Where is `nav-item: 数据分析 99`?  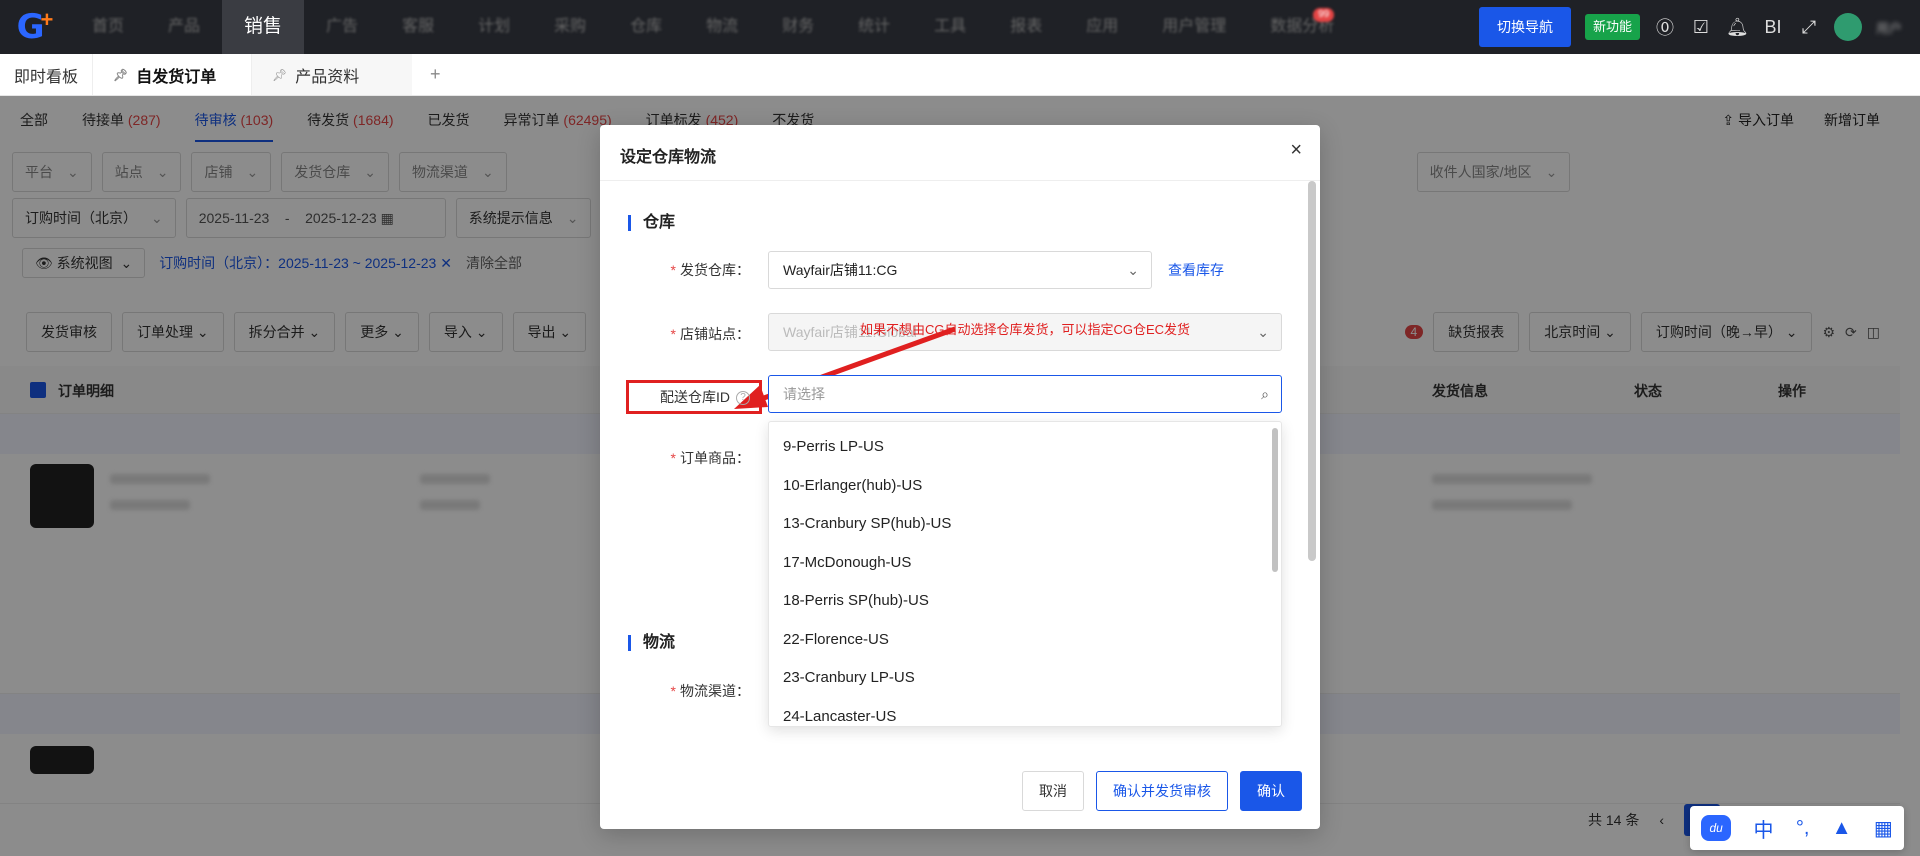
nav-item: 数据分析 99 is located at coordinates (1302, 27).